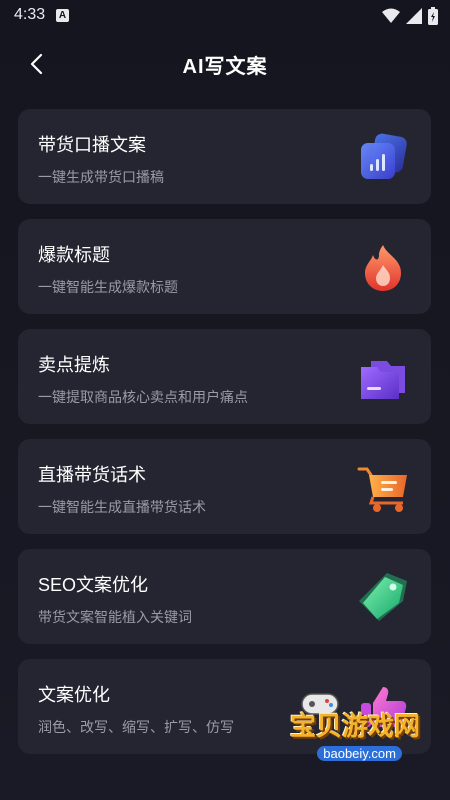 The height and width of the screenshot is (800, 450). I want to click on watermark-name: 宝贝游戏网, so click(354, 727).